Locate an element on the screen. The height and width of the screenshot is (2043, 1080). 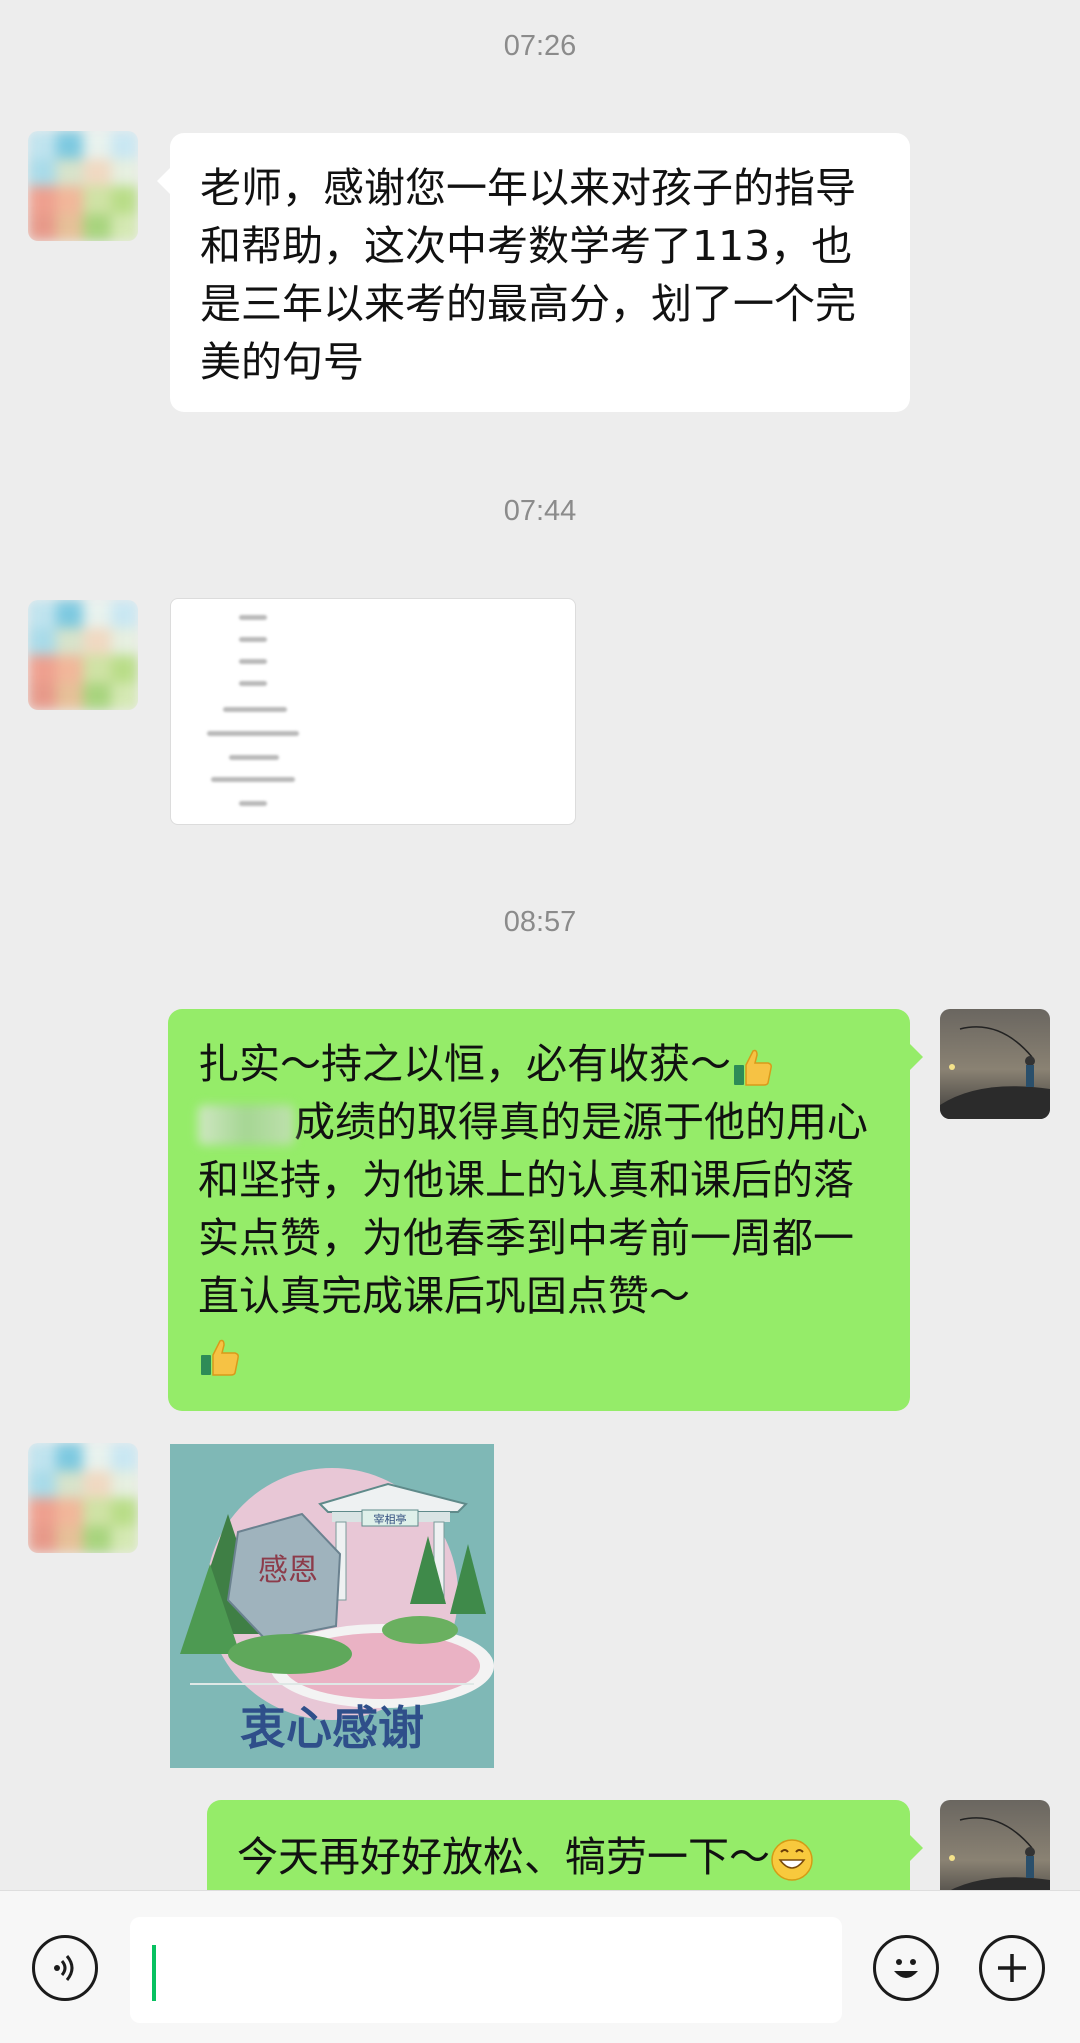
image-message-thumbnail is located at coordinates (373, 711).